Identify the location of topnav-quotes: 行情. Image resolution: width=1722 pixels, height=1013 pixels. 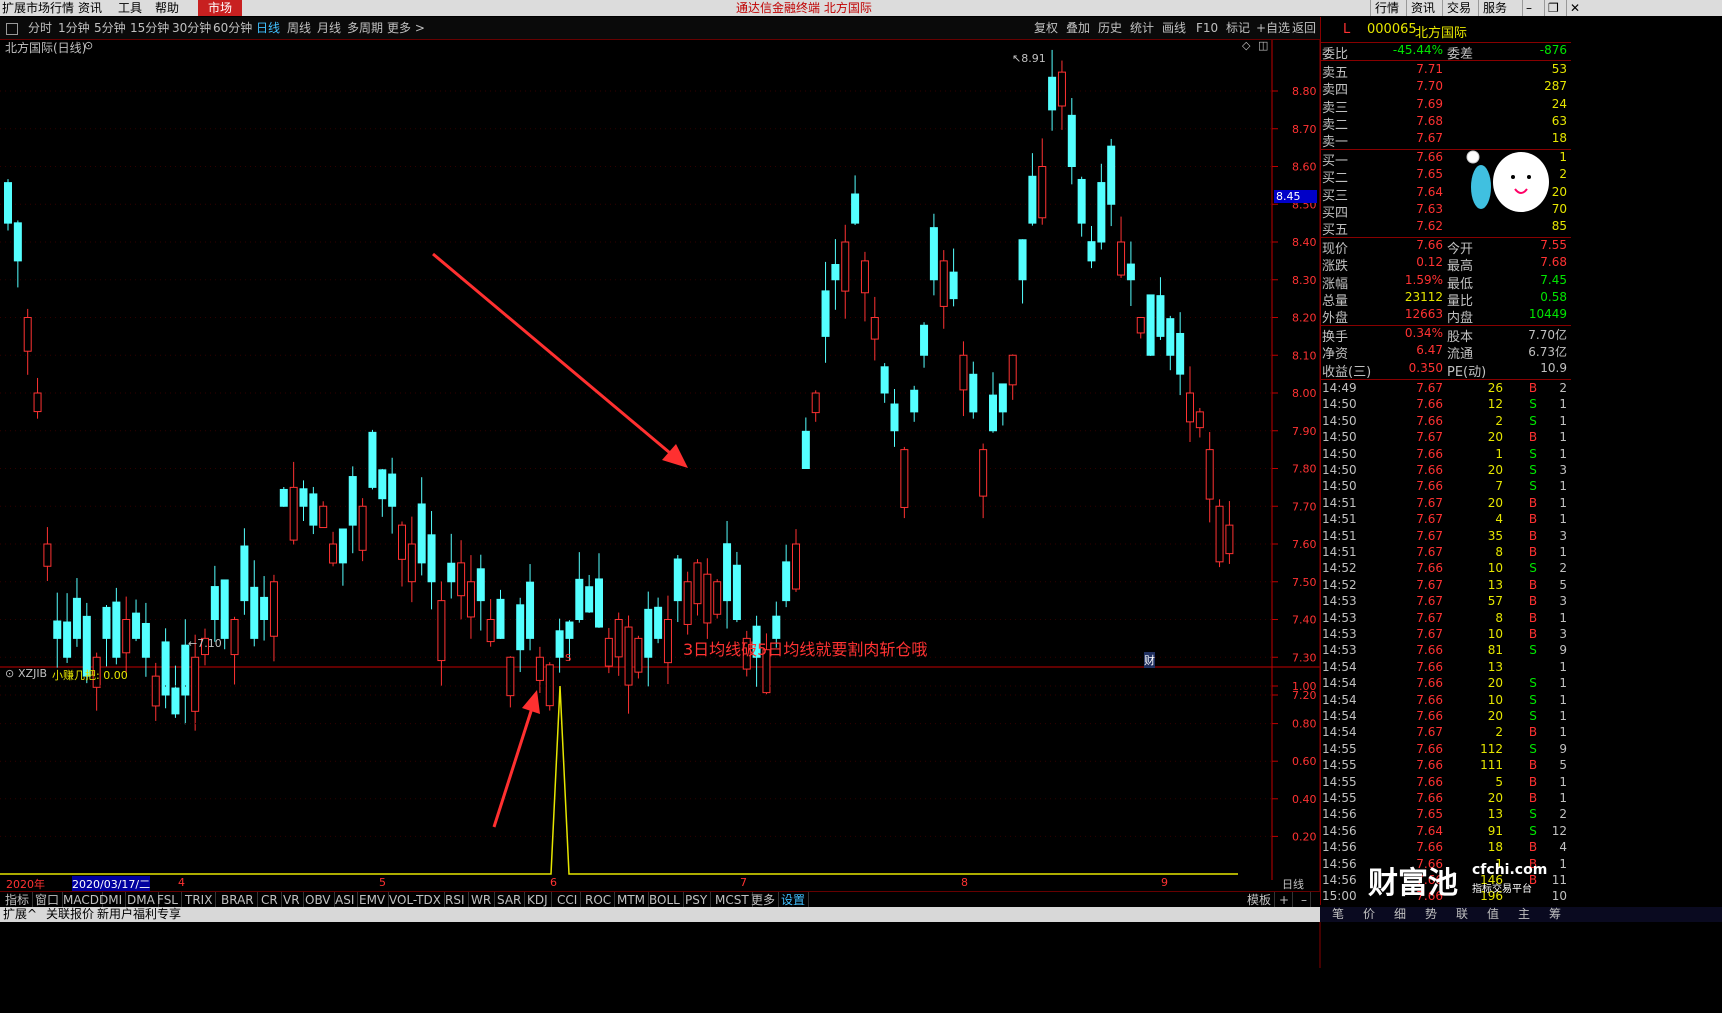
(1386, 8).